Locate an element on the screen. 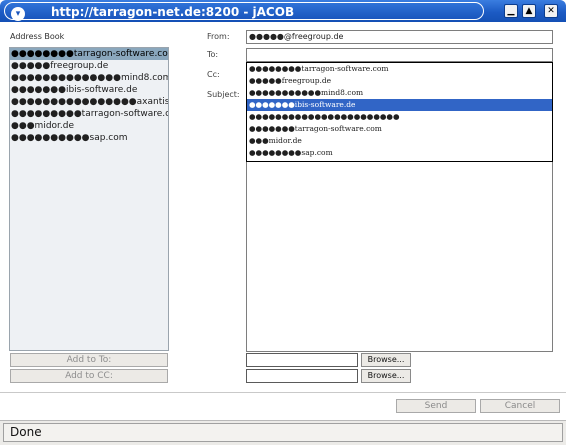  title-pill: ▾ http://tarragon-net.de:8200 - jACOB is located at coordinates (244, 11).